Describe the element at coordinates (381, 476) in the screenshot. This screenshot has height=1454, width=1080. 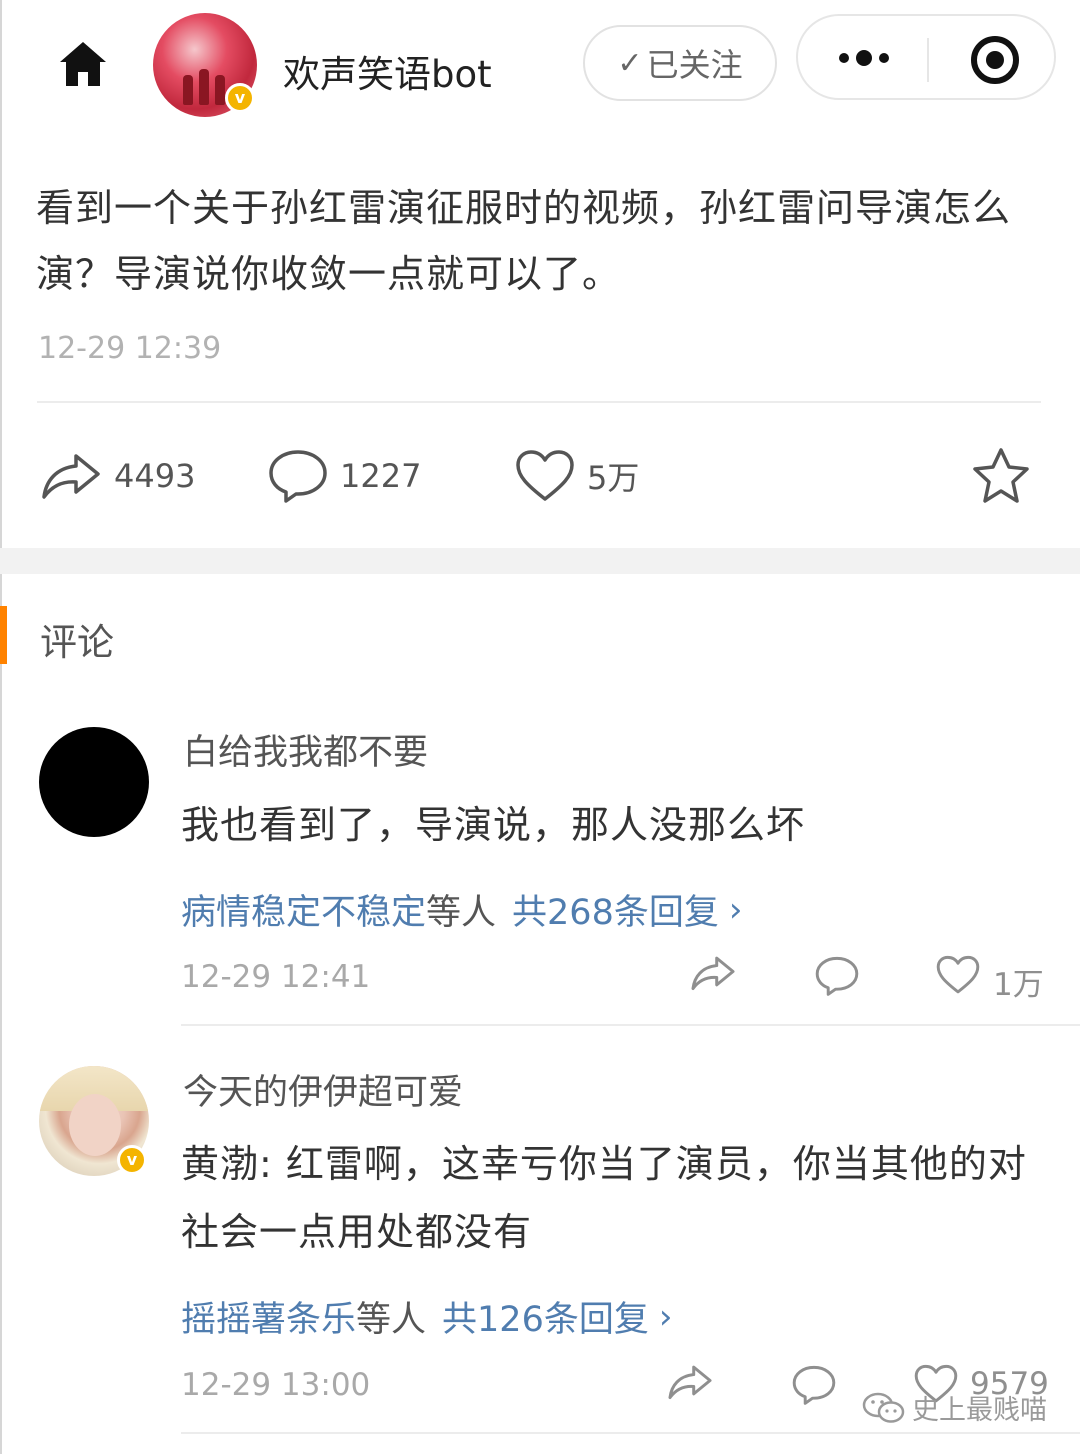
I see `comment-count: 1227` at that location.